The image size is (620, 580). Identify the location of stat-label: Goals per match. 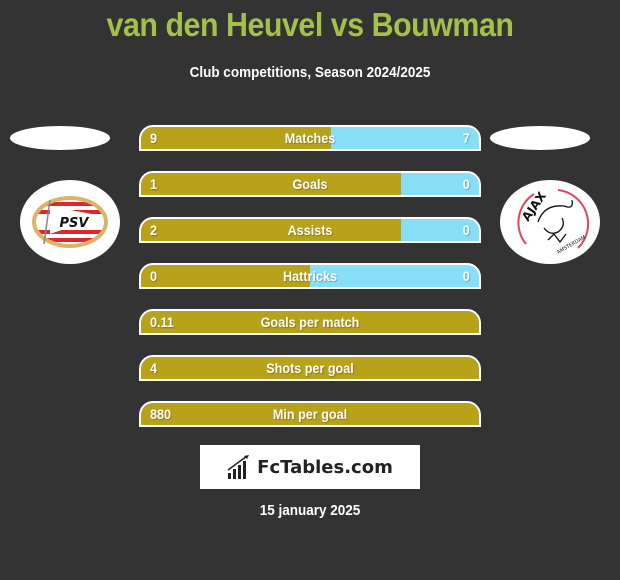
(310, 322).